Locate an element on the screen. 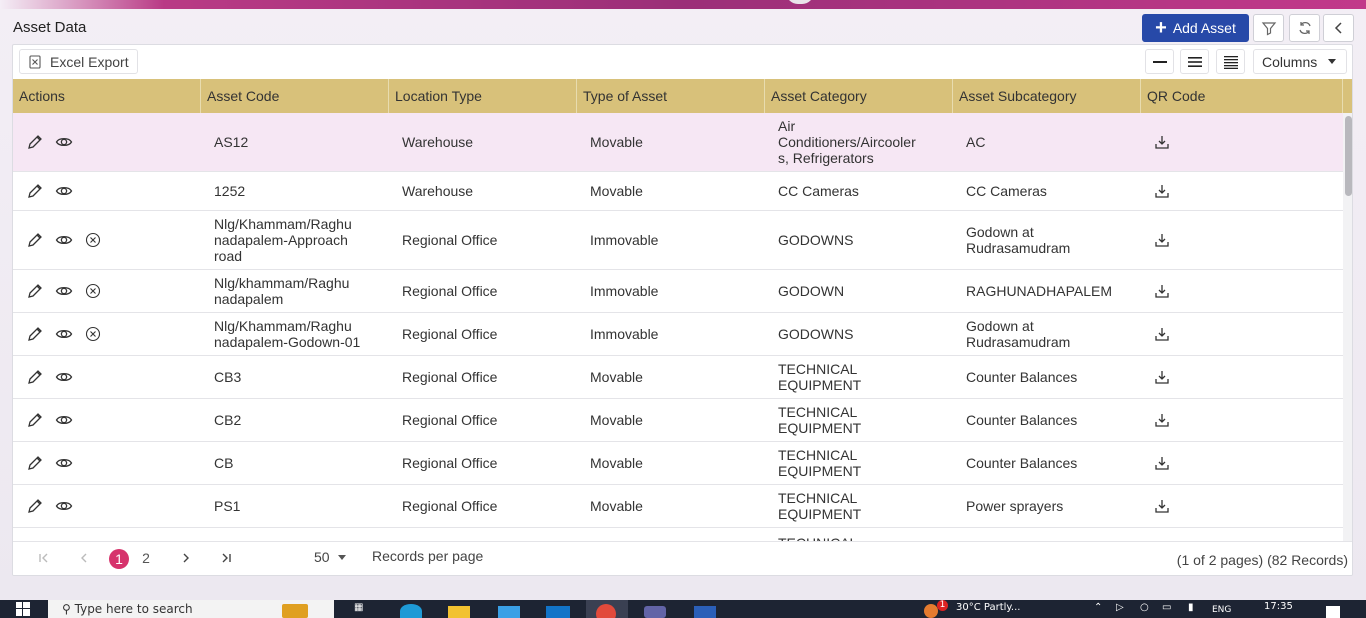 The width and height of the screenshot is (1366, 618). add-asset-button: + Add Asset is located at coordinates (1195, 28).